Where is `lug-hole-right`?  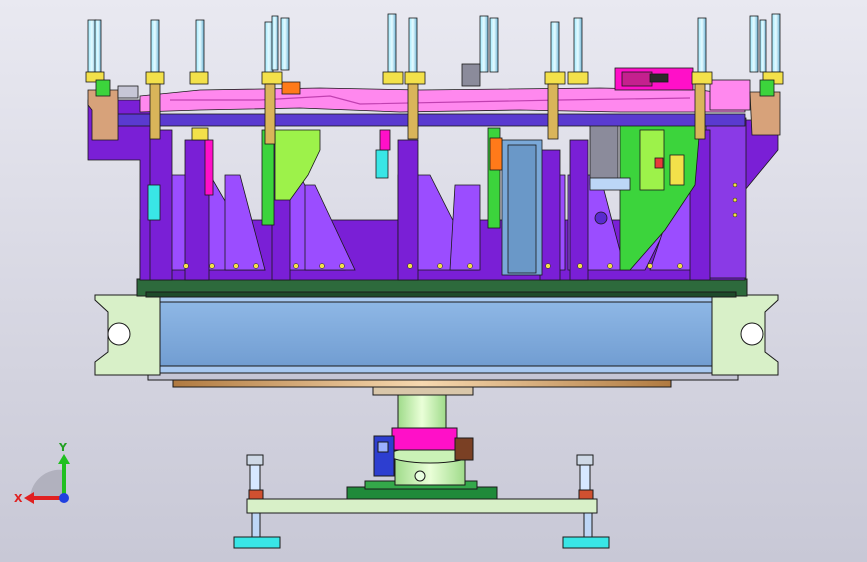 lug-hole-right is located at coordinates (752, 334).